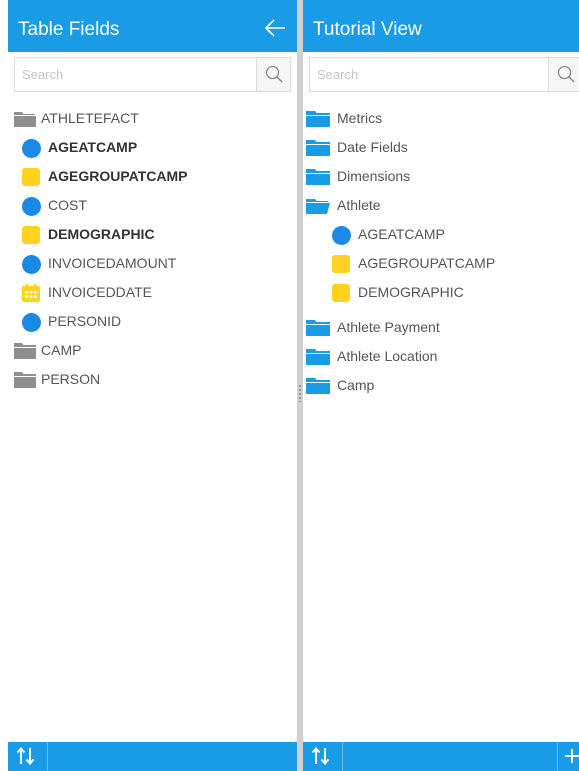 The width and height of the screenshot is (579, 771). Describe the element at coordinates (387, 356) in the screenshot. I see `folder-label: Athlete Location` at that location.